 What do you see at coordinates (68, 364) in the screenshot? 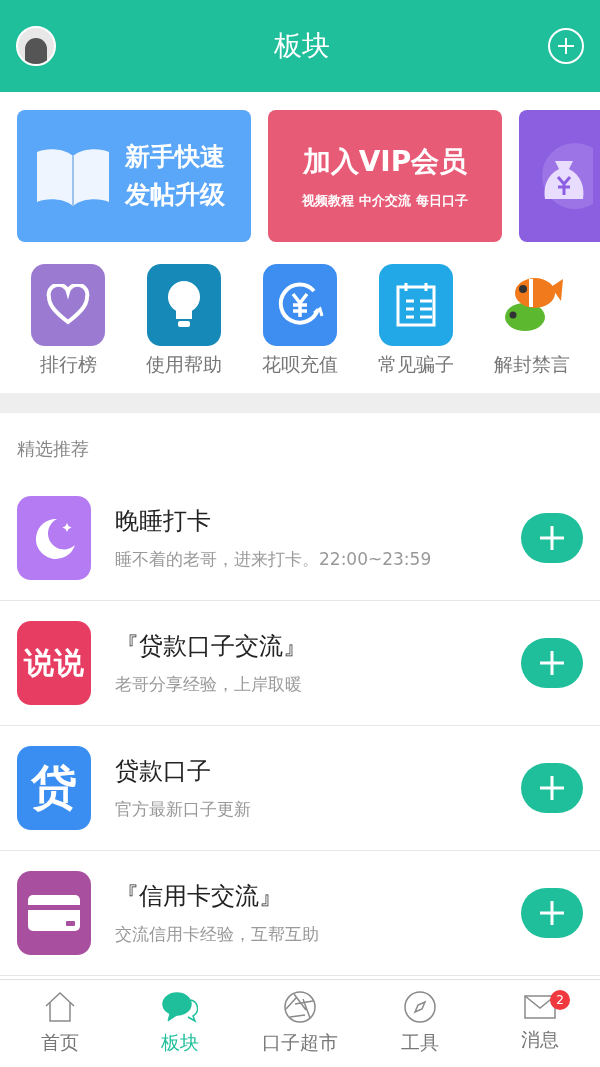
I see `shortcut-label: 排行榜` at bounding box center [68, 364].